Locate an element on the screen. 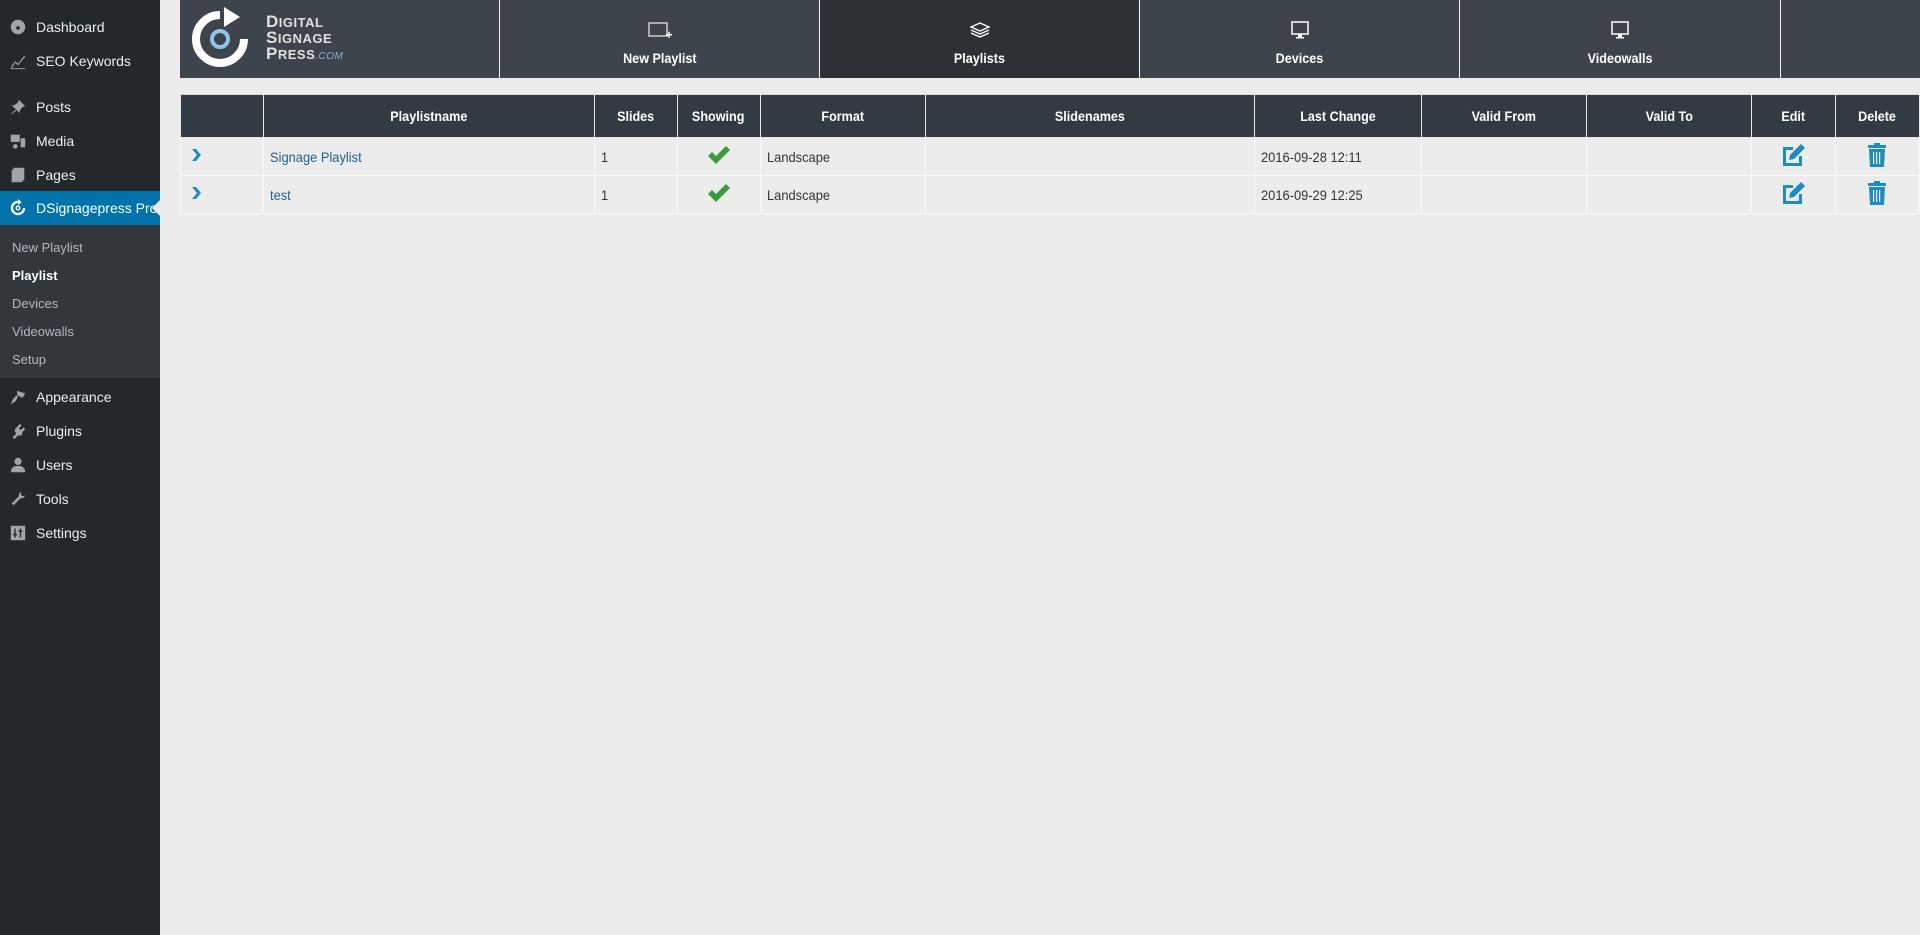  menu-item-posts: Posts is located at coordinates (80, 107).